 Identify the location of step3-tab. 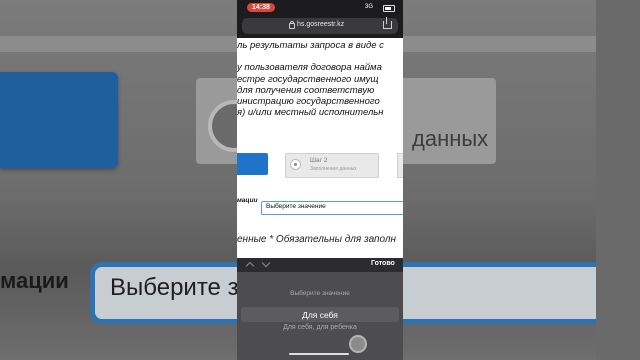
(400, 165).